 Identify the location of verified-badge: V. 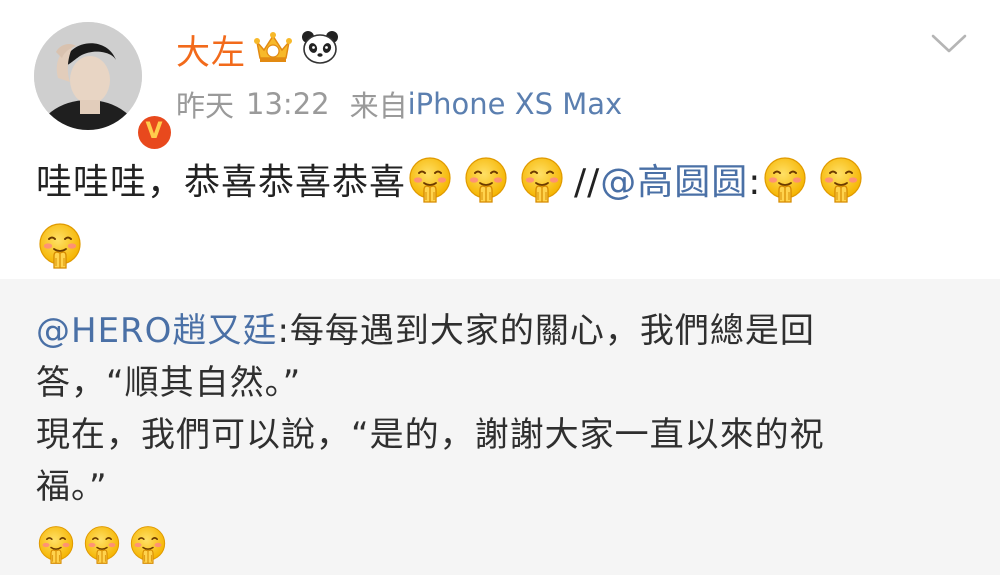
(154, 132).